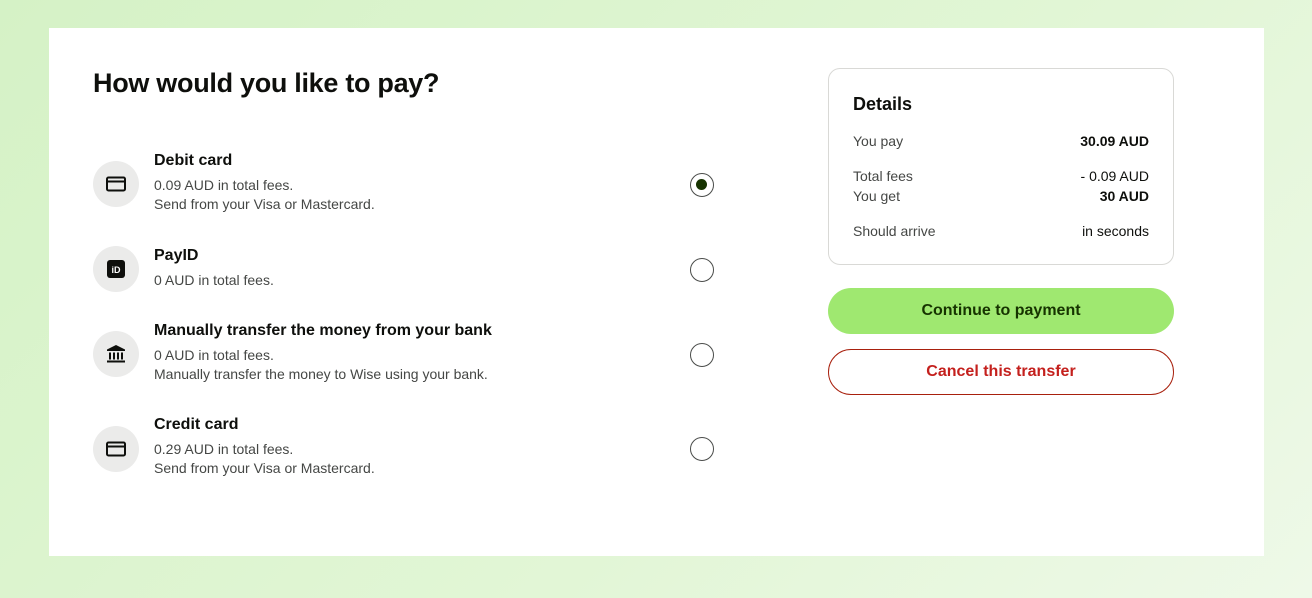 The image size is (1312, 598). Describe the element at coordinates (883, 104) in the screenshot. I see `details-title: Details` at that location.